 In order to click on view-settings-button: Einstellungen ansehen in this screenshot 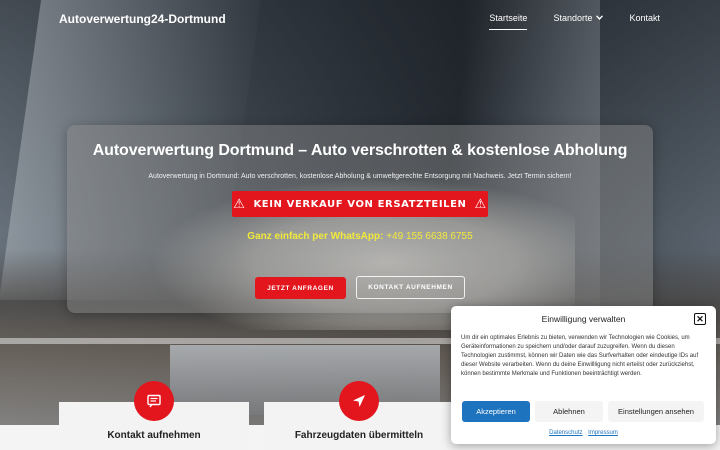, I will do `click(656, 411)`.